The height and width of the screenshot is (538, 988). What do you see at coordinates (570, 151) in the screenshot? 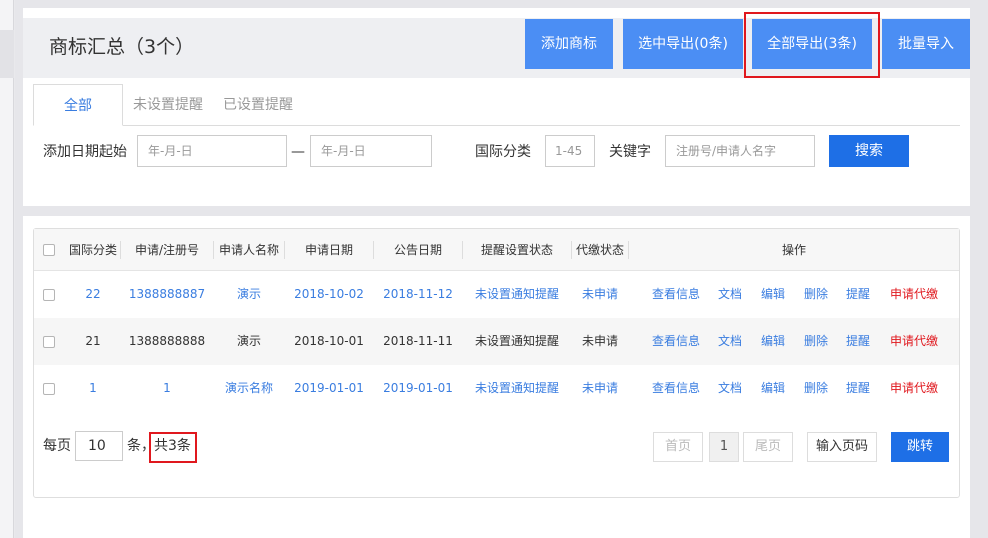
I see `class-input: 1-45` at bounding box center [570, 151].